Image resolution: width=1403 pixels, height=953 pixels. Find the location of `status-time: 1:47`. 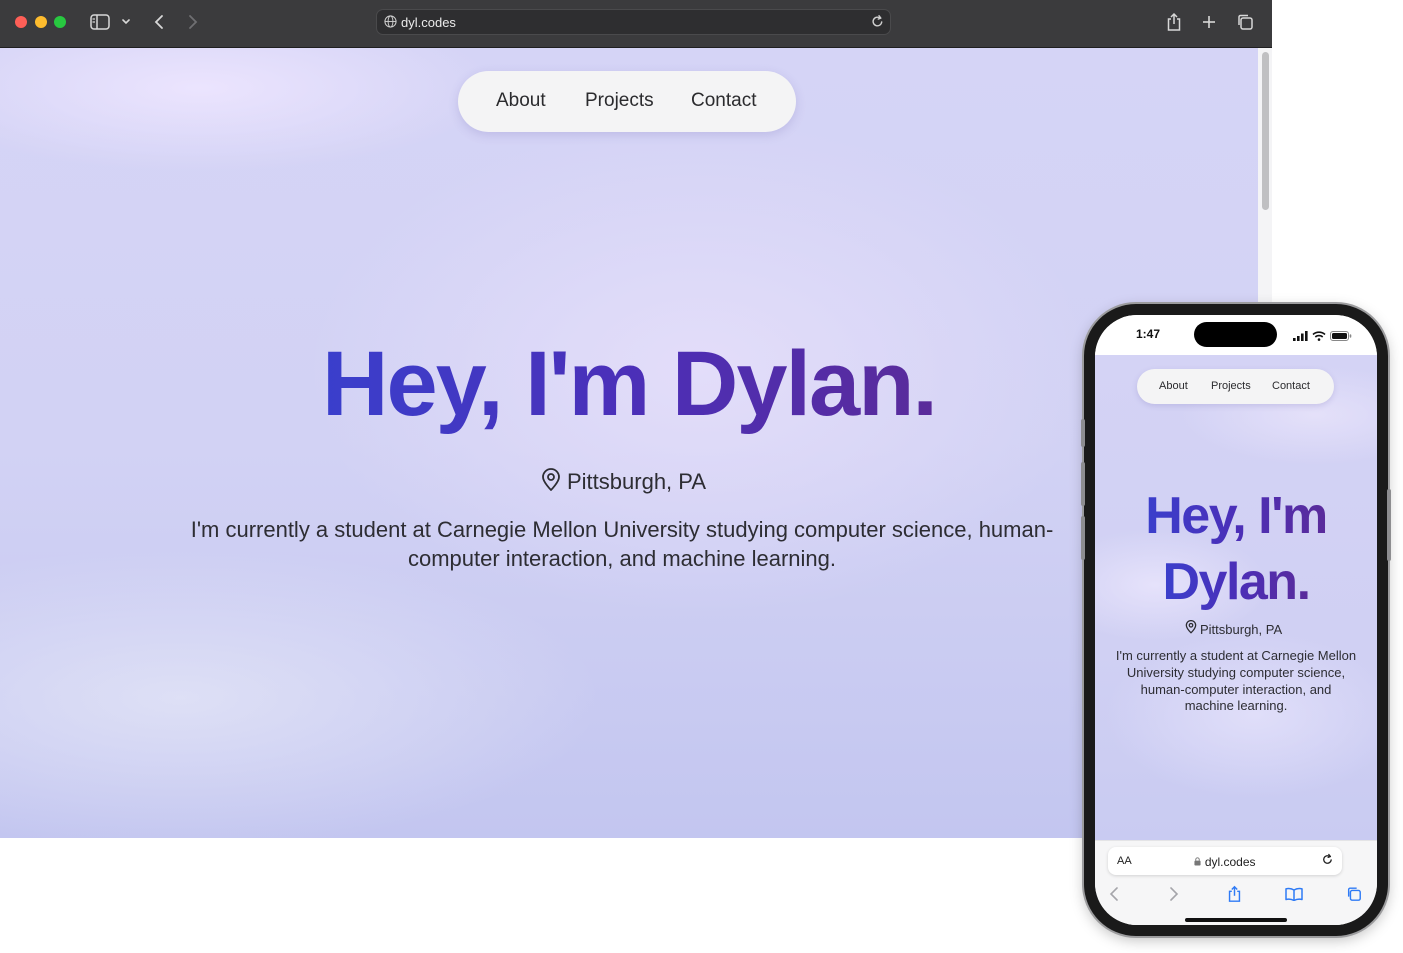

status-time: 1:47 is located at coordinates (1148, 334).